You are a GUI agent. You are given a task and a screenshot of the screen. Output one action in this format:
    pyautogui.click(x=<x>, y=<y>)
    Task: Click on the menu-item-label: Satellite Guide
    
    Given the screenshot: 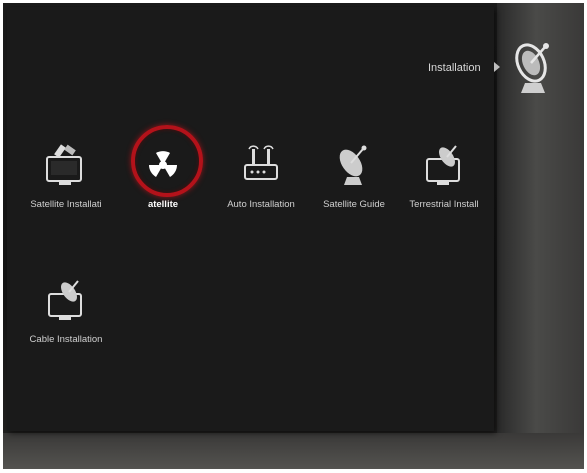 What is the action you would take?
    pyautogui.click(x=354, y=204)
    